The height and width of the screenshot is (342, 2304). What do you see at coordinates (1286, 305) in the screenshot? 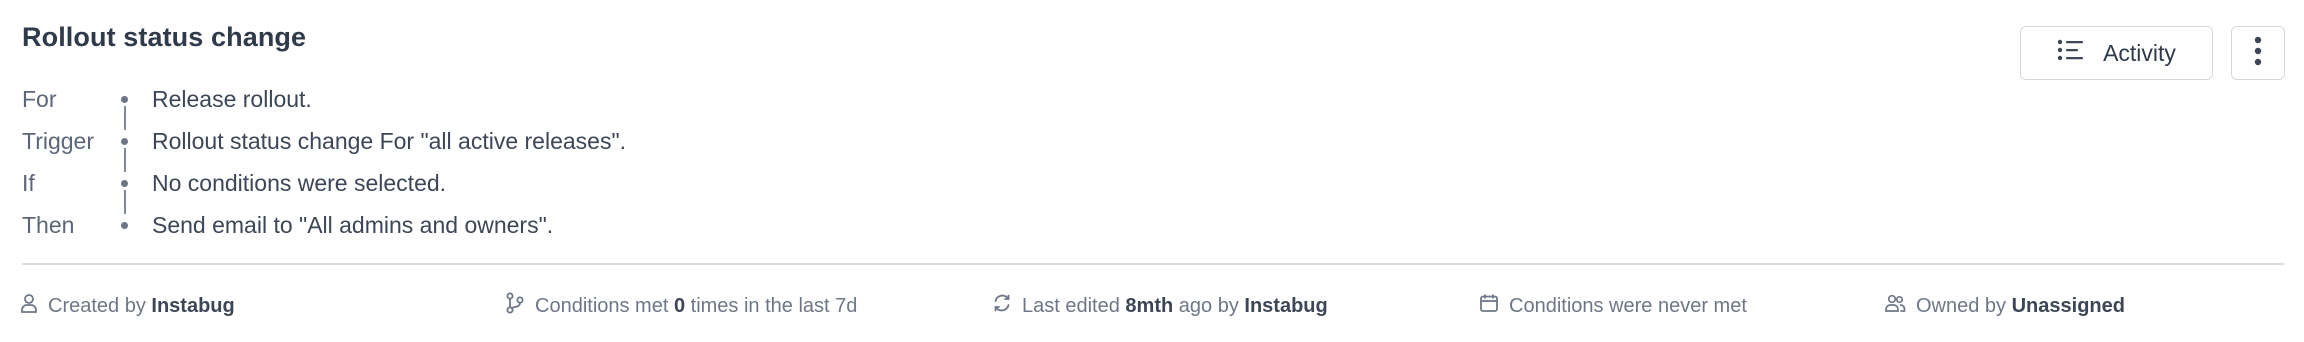
I see `edited-by-user: Instabug` at bounding box center [1286, 305].